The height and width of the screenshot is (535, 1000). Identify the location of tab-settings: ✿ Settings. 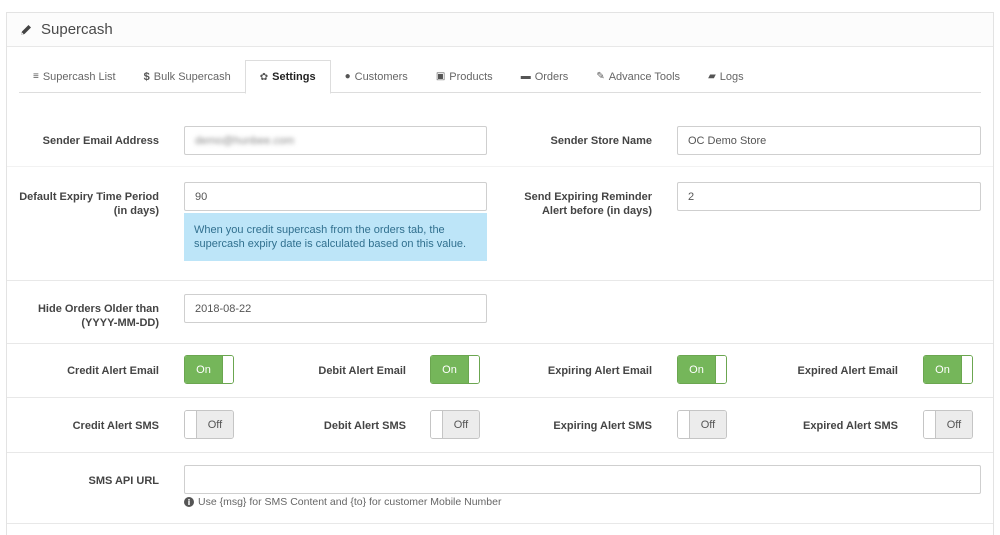
(287, 77).